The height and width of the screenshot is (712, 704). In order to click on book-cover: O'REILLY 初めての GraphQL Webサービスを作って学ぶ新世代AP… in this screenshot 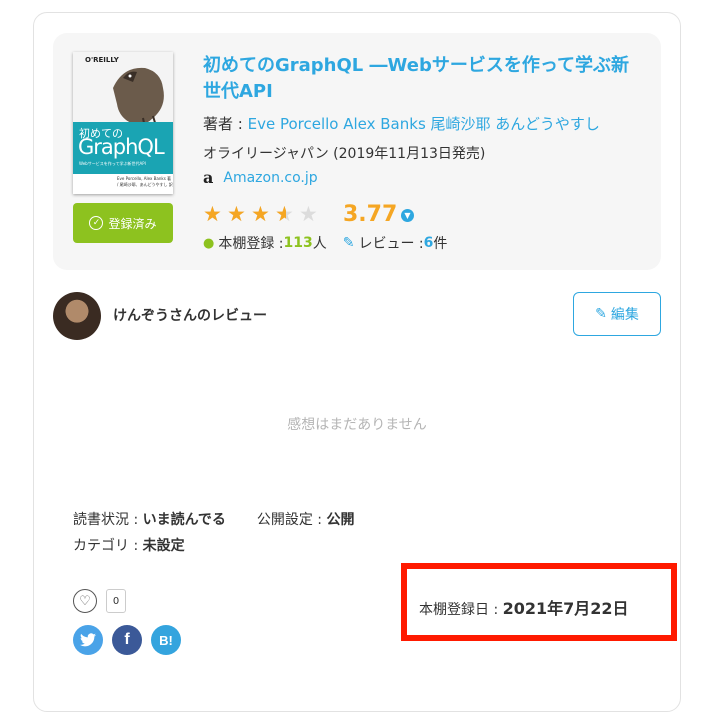, I will do `click(123, 123)`.